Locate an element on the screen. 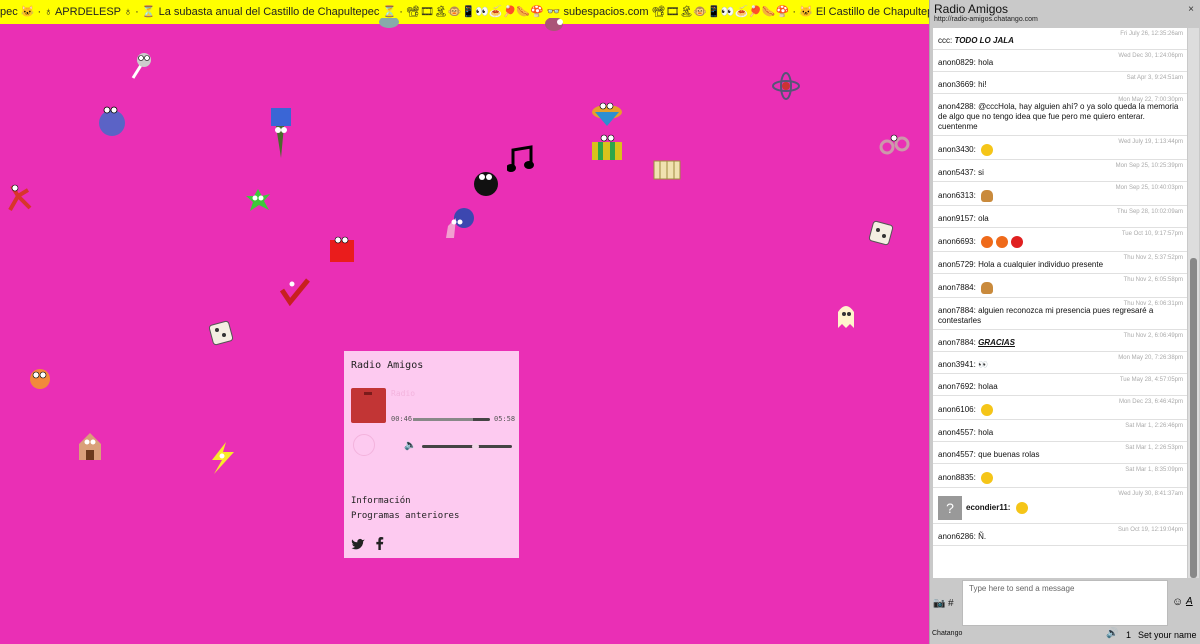 The height and width of the screenshot is (644, 1200). chat-message: Sat Mar 1, 8:35:09pm anon8835: is located at coordinates (1060, 476).